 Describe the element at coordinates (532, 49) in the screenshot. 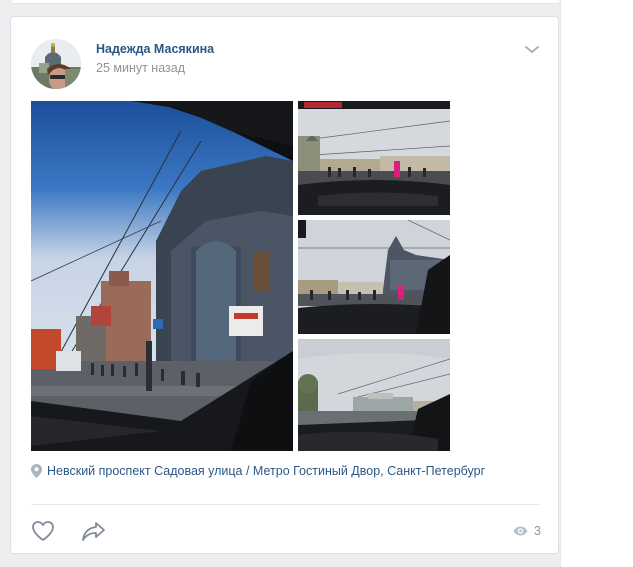

I see `chevron-down-icon` at that location.